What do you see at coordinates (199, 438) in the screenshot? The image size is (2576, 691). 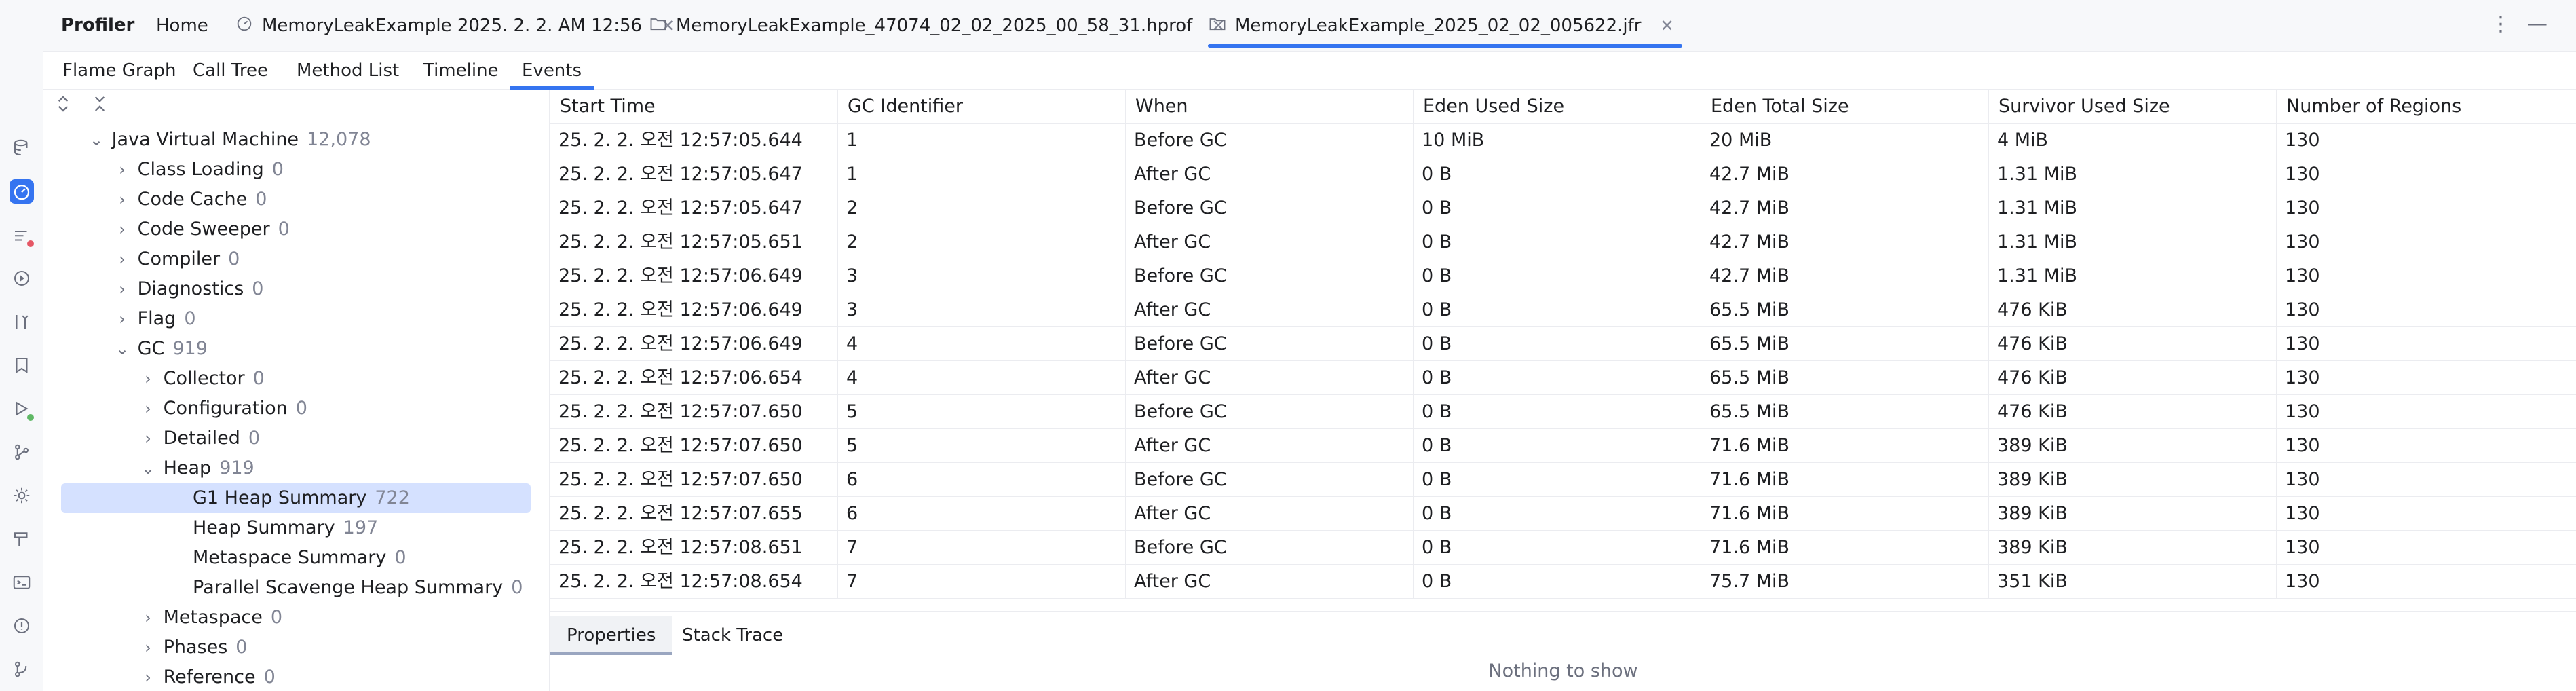 I see `tree-node-detailed: › Detailed 0` at bounding box center [199, 438].